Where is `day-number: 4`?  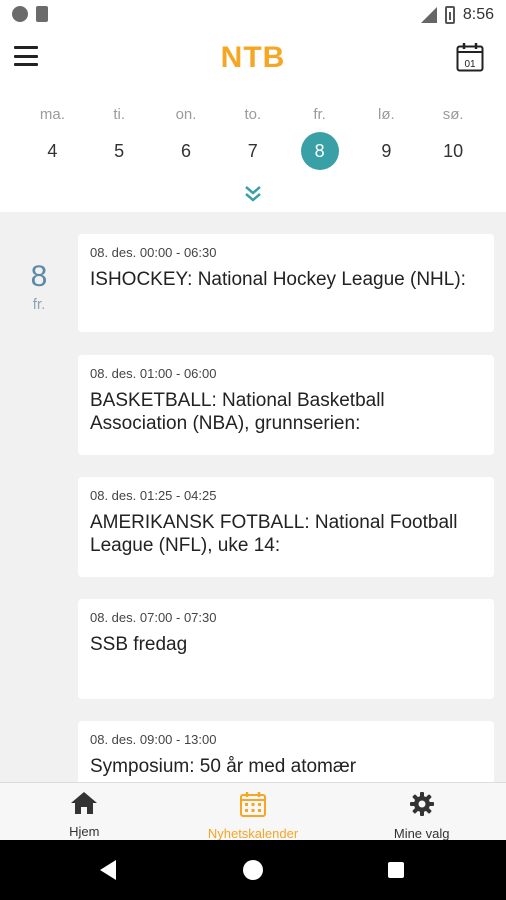
day-number: 4 is located at coordinates (52, 151).